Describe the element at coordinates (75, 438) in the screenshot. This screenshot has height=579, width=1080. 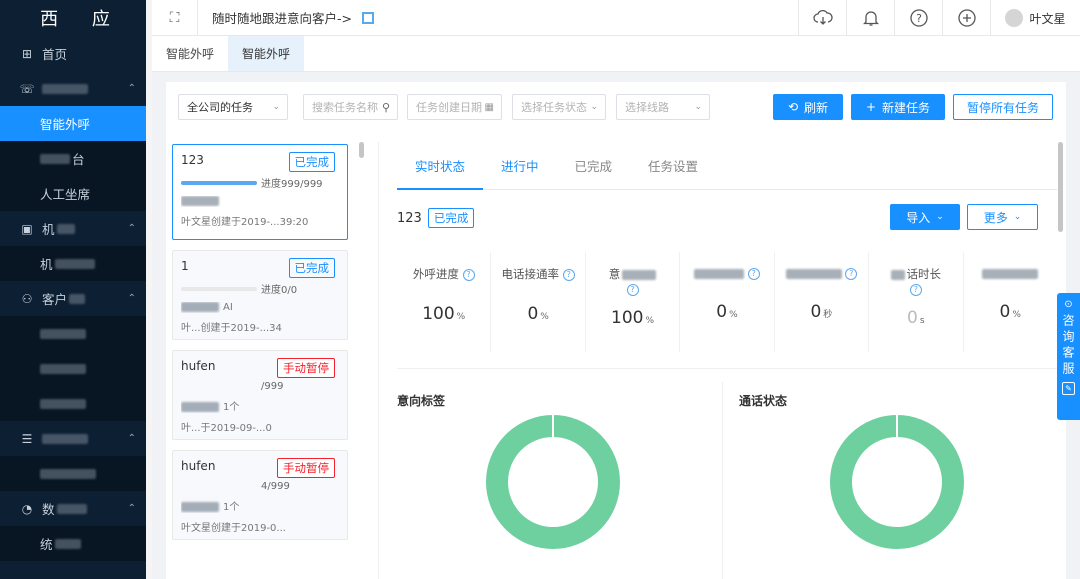
I see `sidebar-group-settings: ☰ ⌃` at that location.